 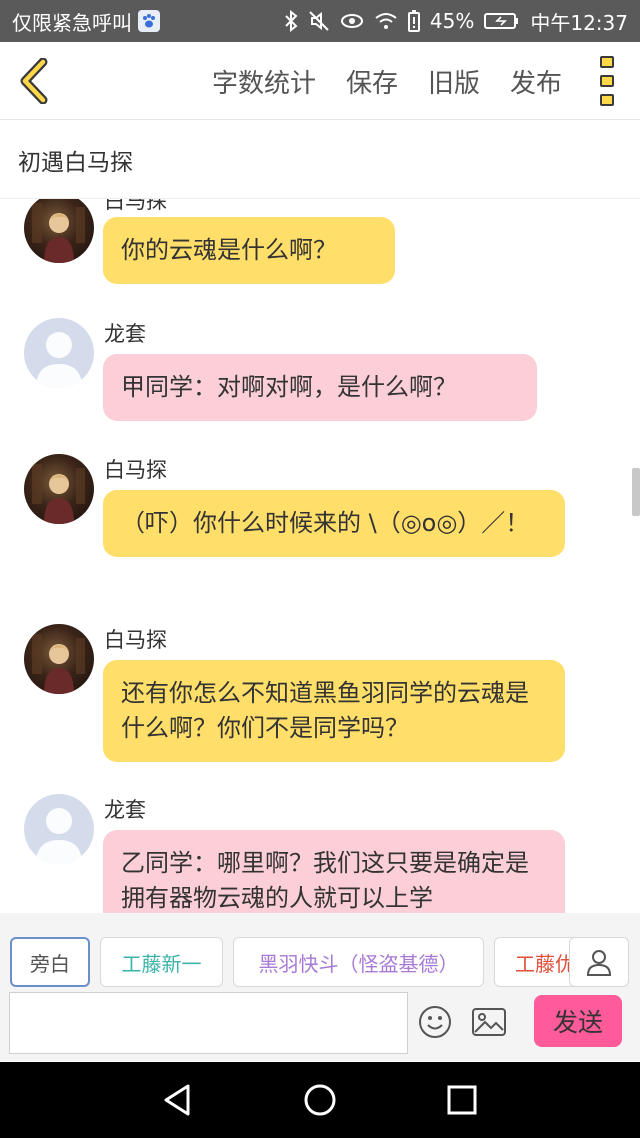 I want to click on send-button-label: 发送, so click(x=577, y=1022).